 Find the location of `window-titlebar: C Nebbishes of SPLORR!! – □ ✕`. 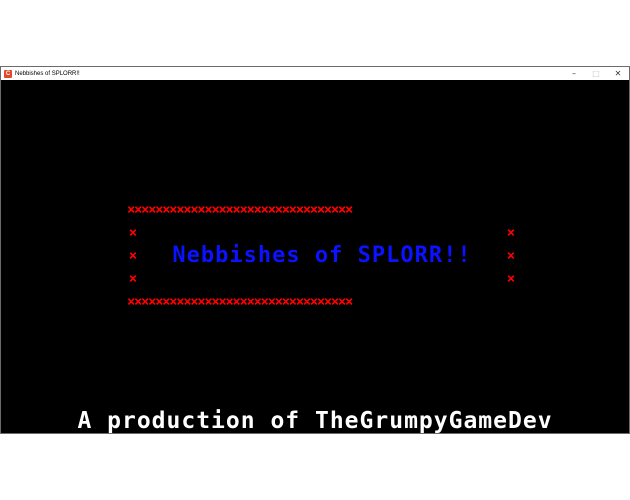

window-titlebar: C Nebbishes of SPLORR!! – □ ✕ is located at coordinates (315, 73).